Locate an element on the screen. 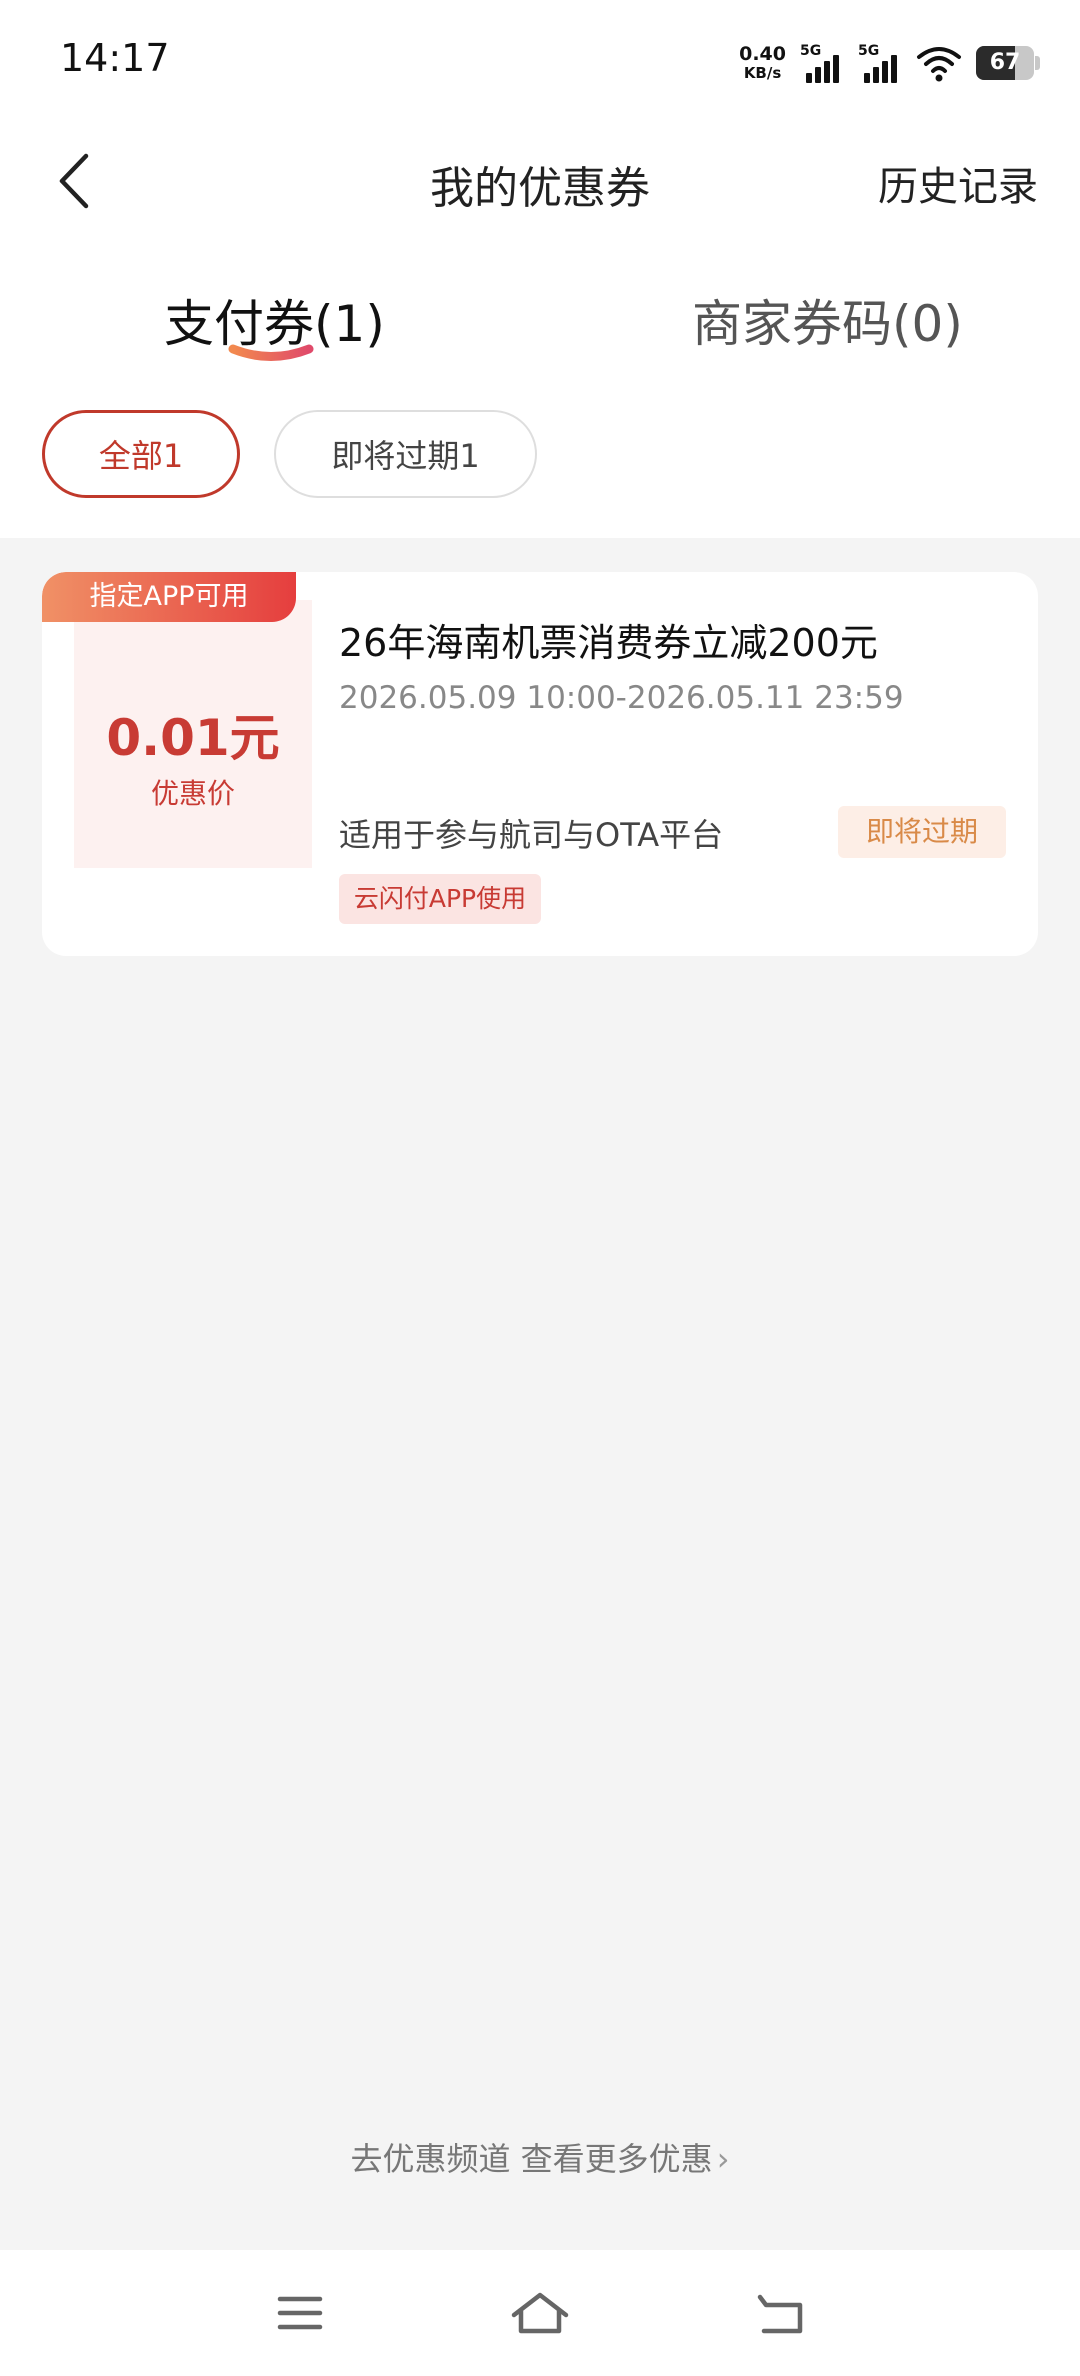 Image resolution: width=1080 pixels, height=2376 pixels. system-nav-bar is located at coordinates (540, 2313).